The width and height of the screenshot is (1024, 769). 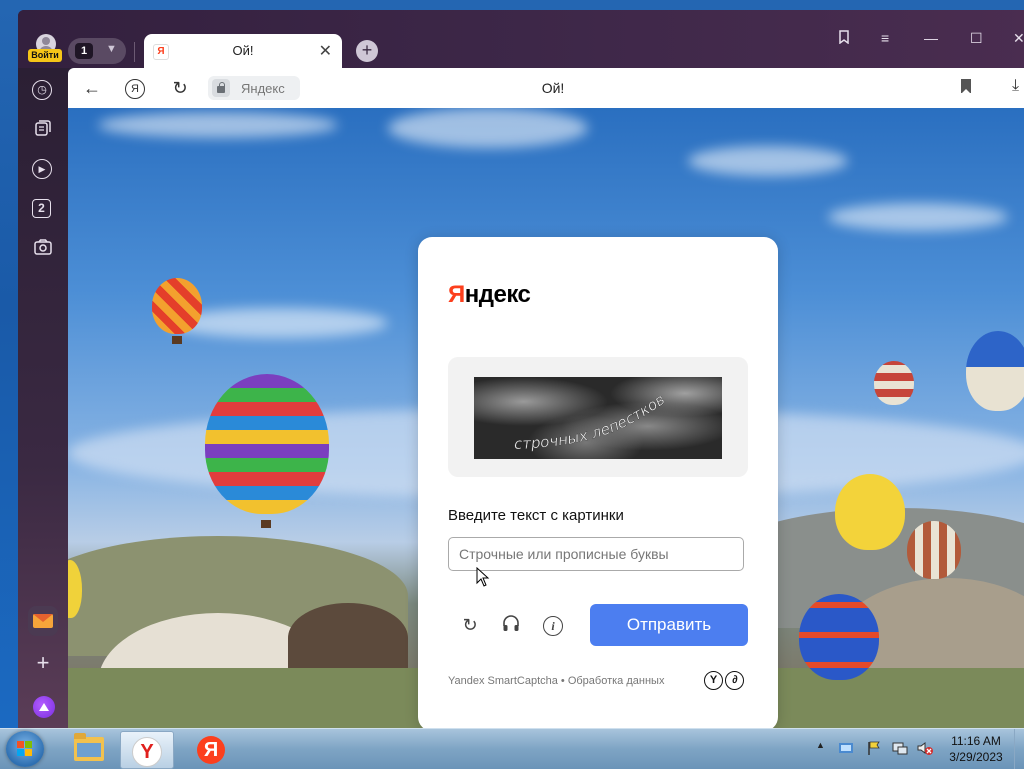 What do you see at coordinates (489, 294) in the screenshot?
I see `yandex-logo: Яндекс` at bounding box center [489, 294].